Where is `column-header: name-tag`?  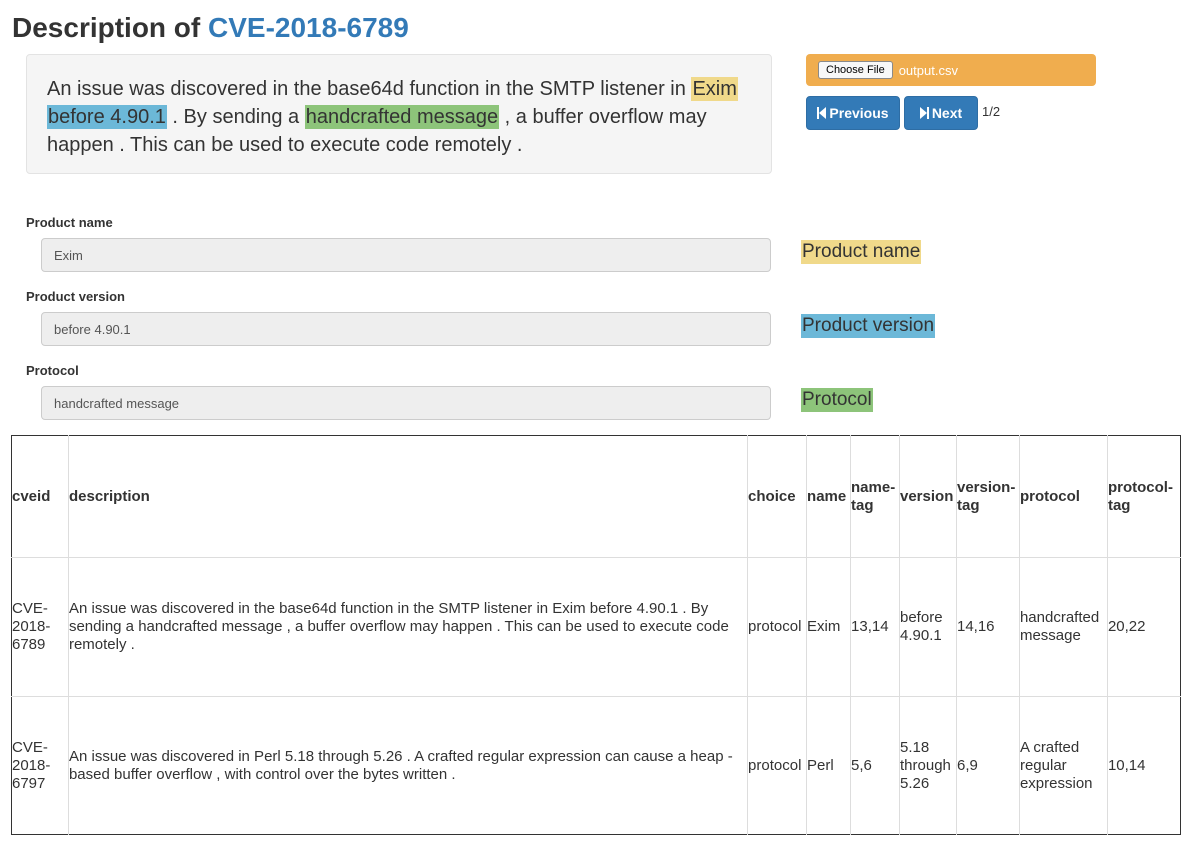 column-header: name-tag is located at coordinates (875, 496).